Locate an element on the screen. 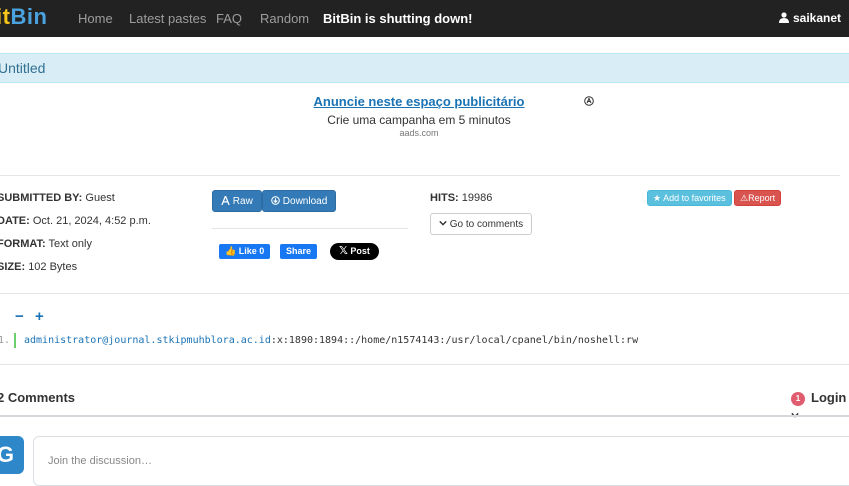 This screenshot has height=486, width=849. comments-count: 2 Comments is located at coordinates (38, 397).